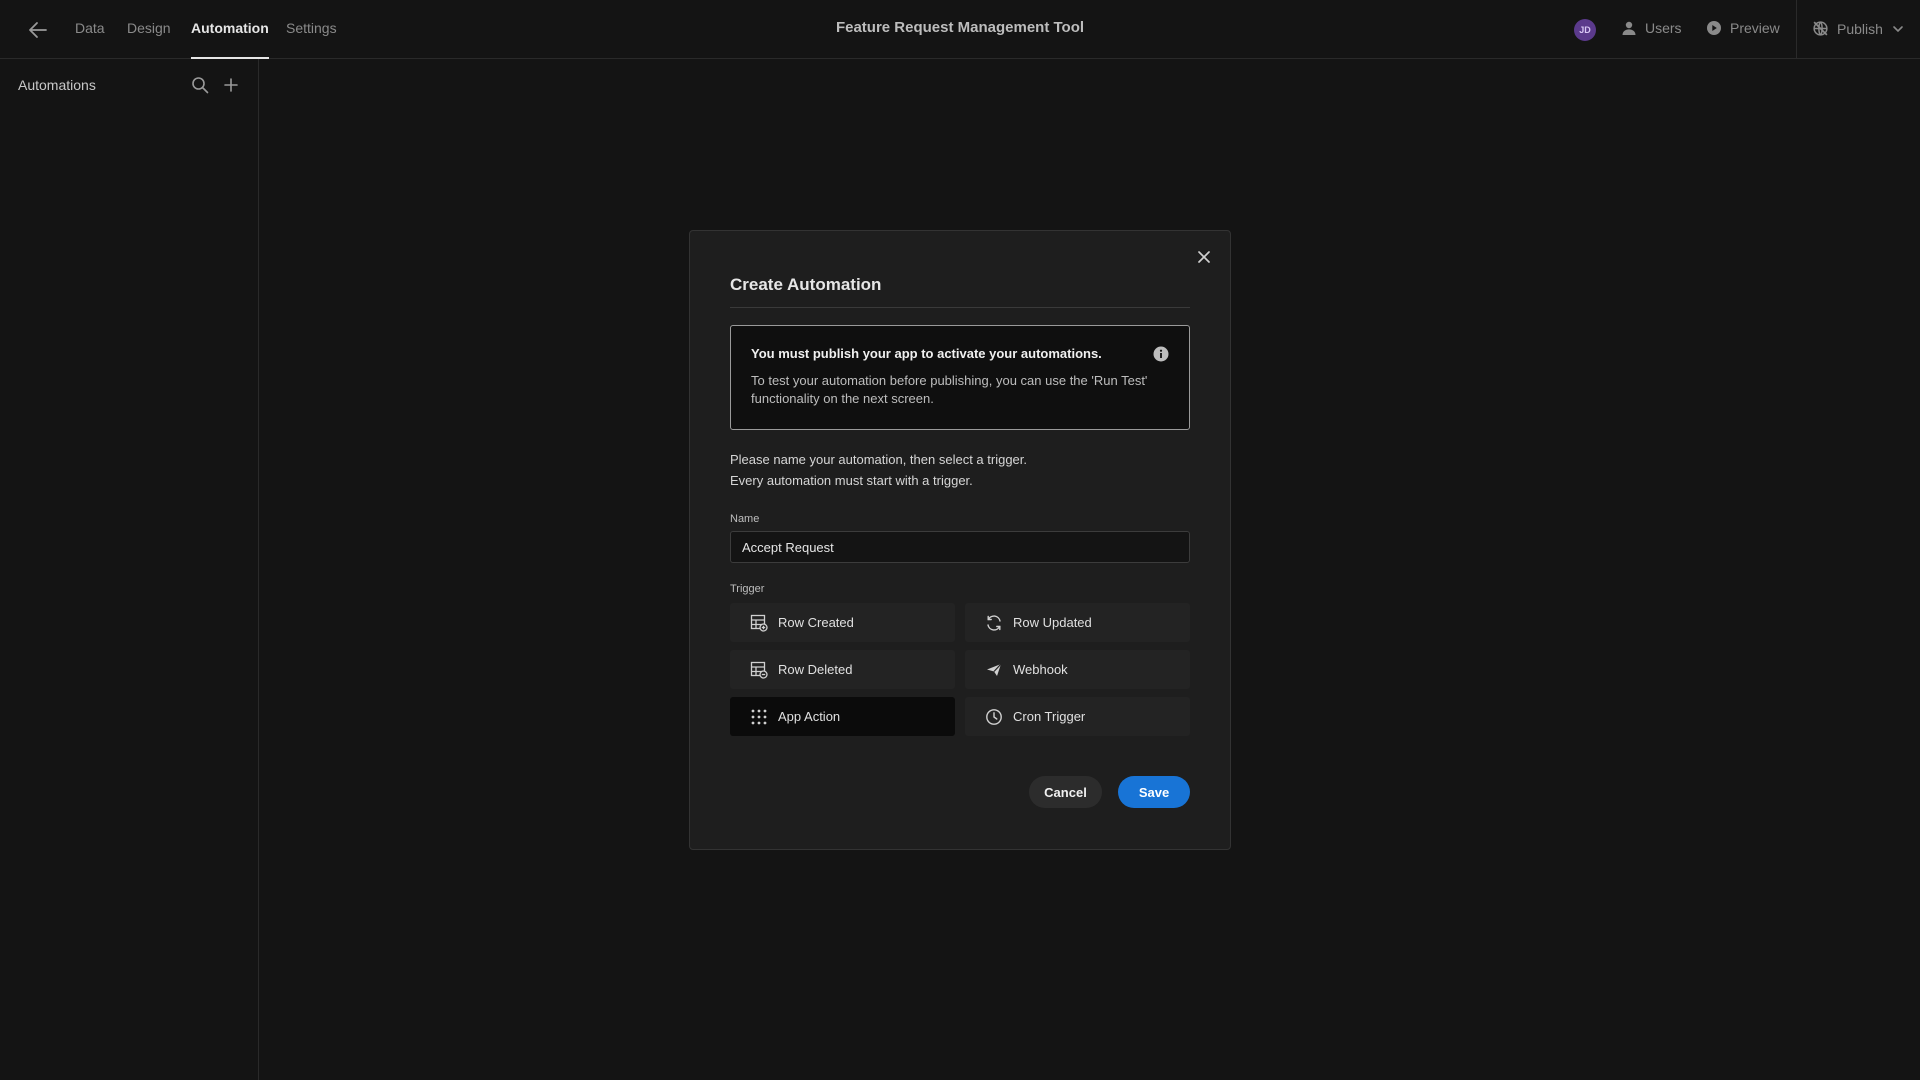 The width and height of the screenshot is (1920, 1080). Describe the element at coordinates (1898, 28) in the screenshot. I see `chevron-down-icon` at that location.